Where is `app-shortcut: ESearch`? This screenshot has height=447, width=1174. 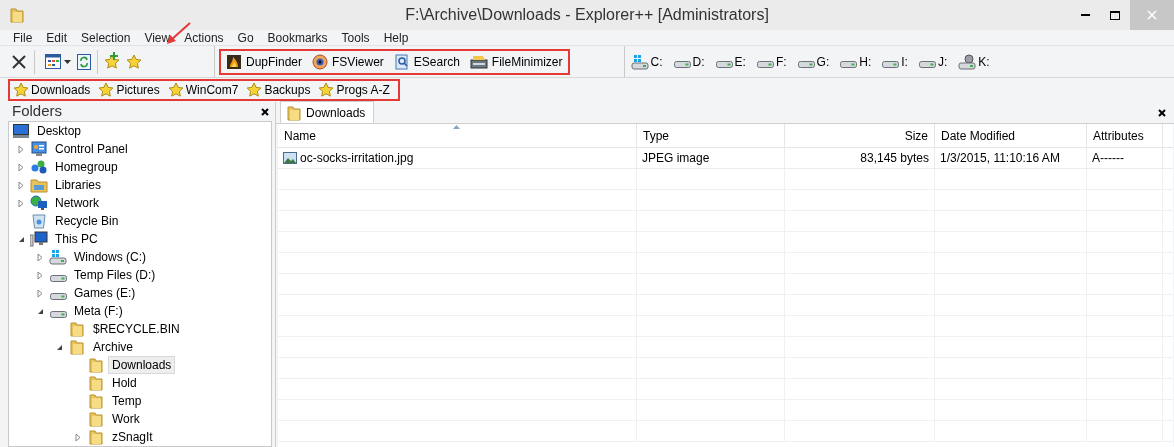 app-shortcut: ESearch is located at coordinates (426, 61).